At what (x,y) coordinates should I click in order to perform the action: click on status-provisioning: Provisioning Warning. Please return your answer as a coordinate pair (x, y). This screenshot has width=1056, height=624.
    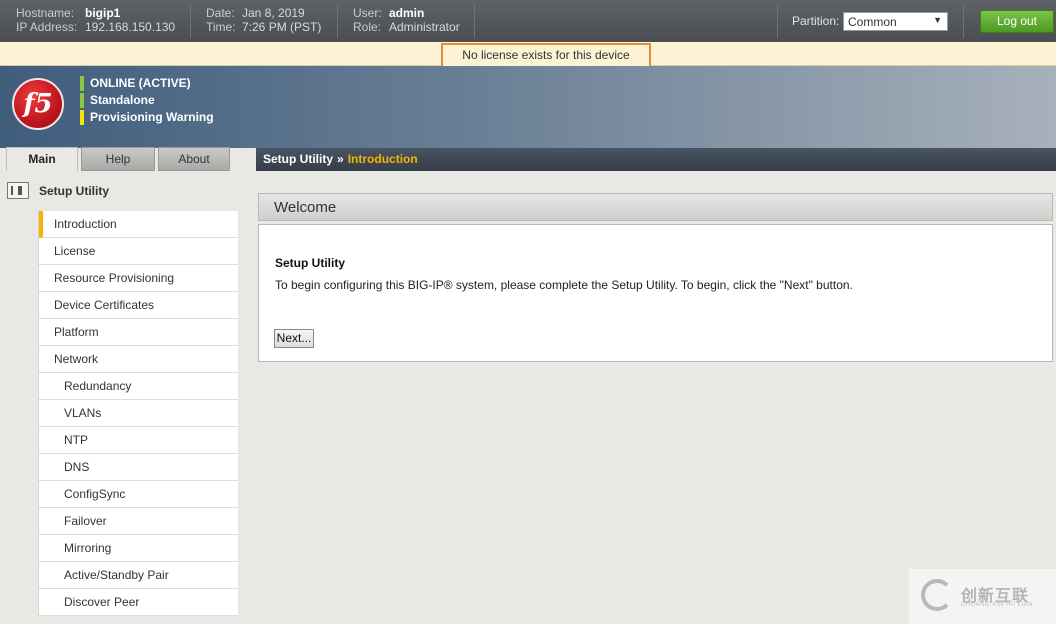
    Looking at the image, I should click on (147, 117).